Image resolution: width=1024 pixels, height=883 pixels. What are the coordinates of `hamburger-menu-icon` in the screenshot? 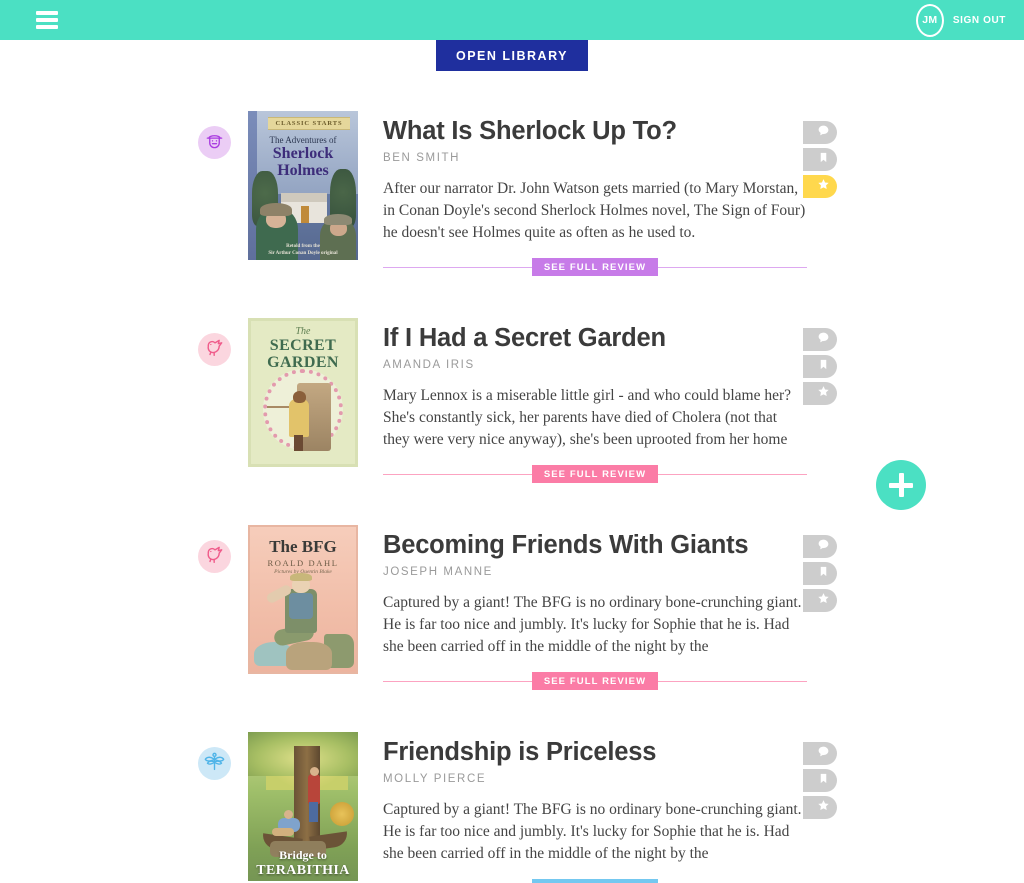 It's located at (47, 20).